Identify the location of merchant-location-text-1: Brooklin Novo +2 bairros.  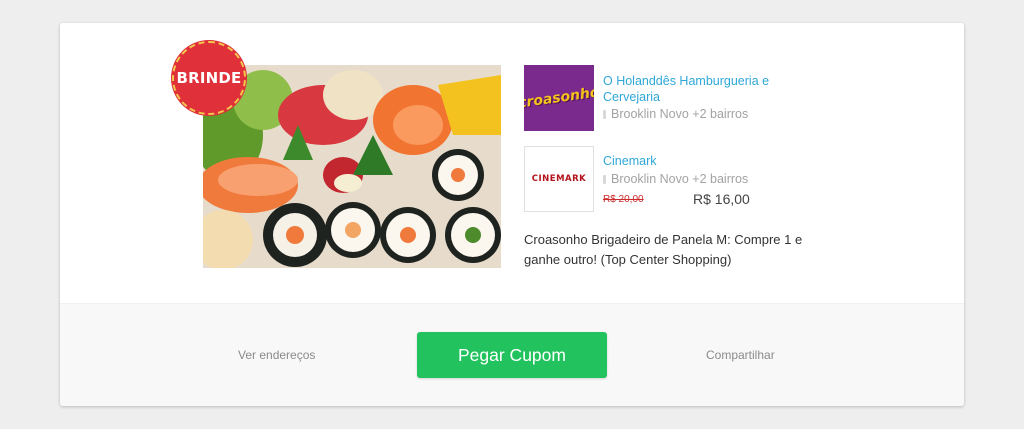
(680, 114).